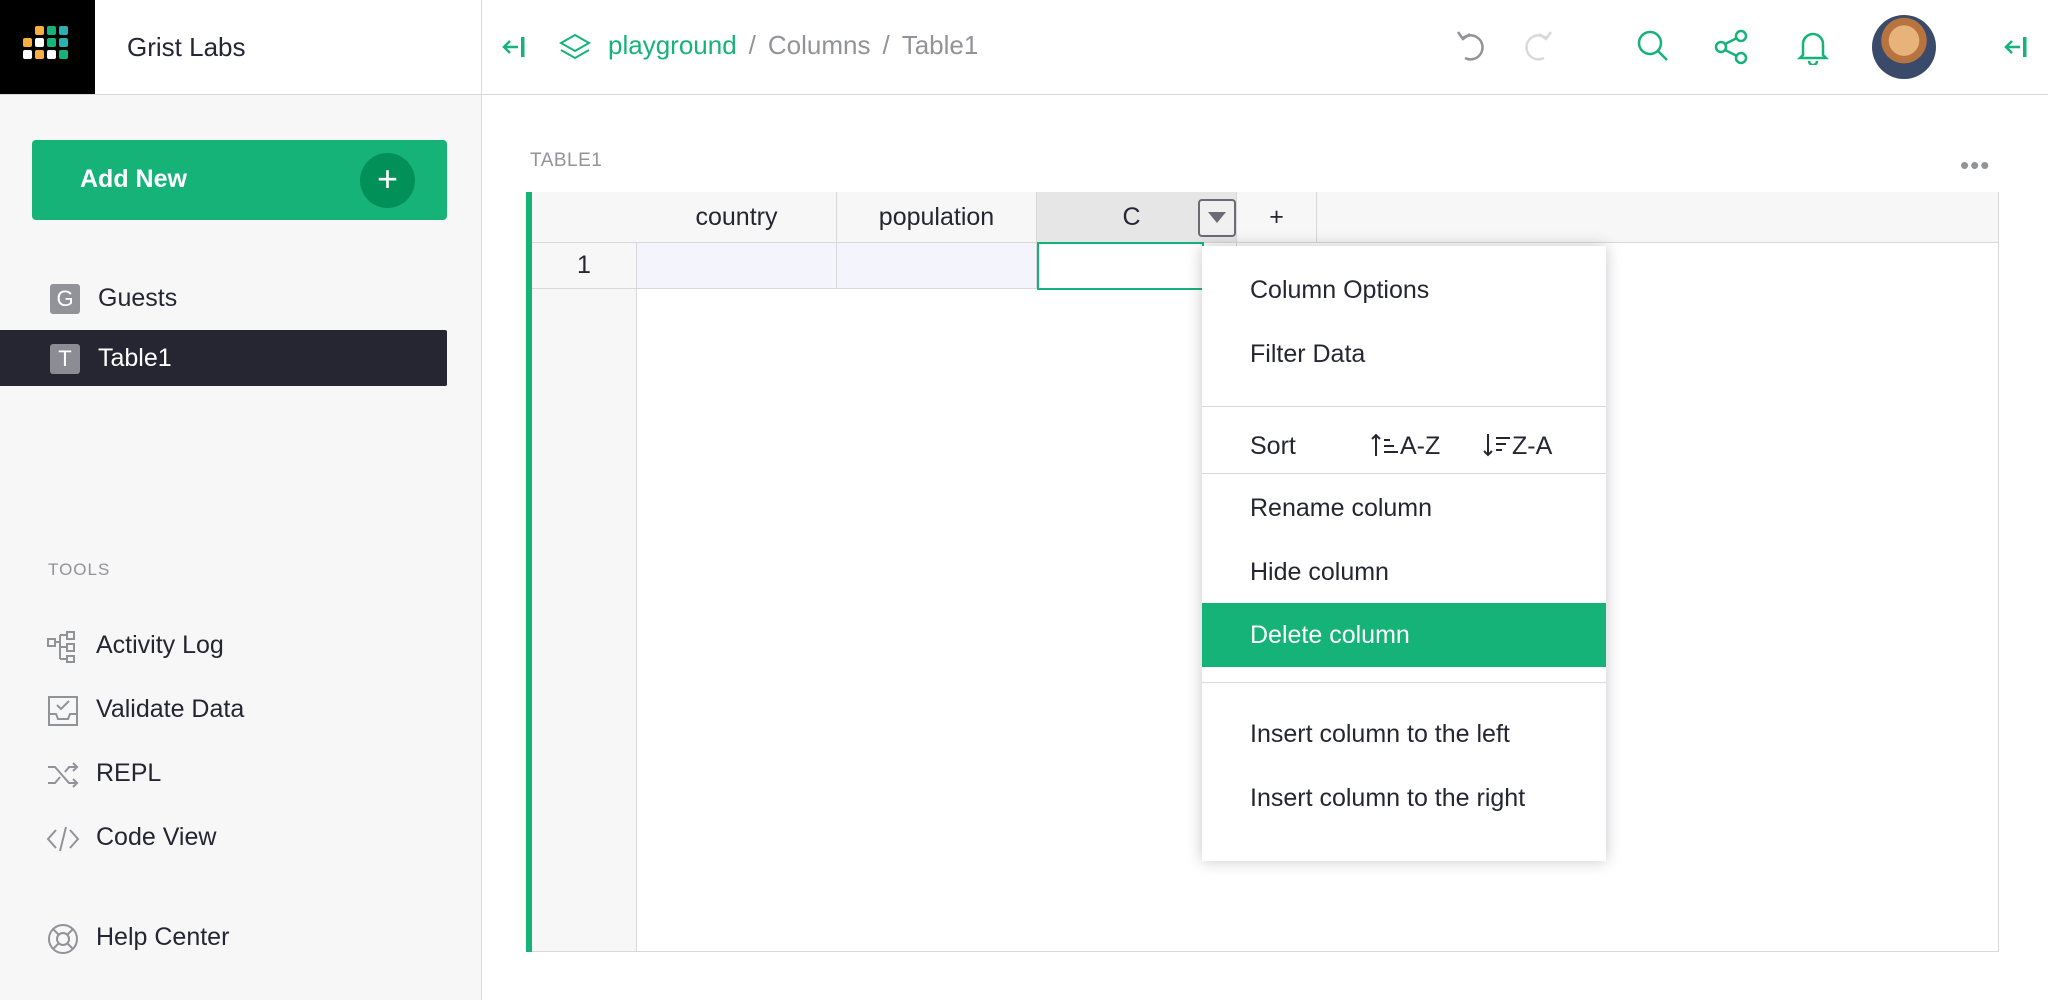  Describe the element at coordinates (514, 47) in the screenshot. I see `collapse-left-panel-icon` at that location.